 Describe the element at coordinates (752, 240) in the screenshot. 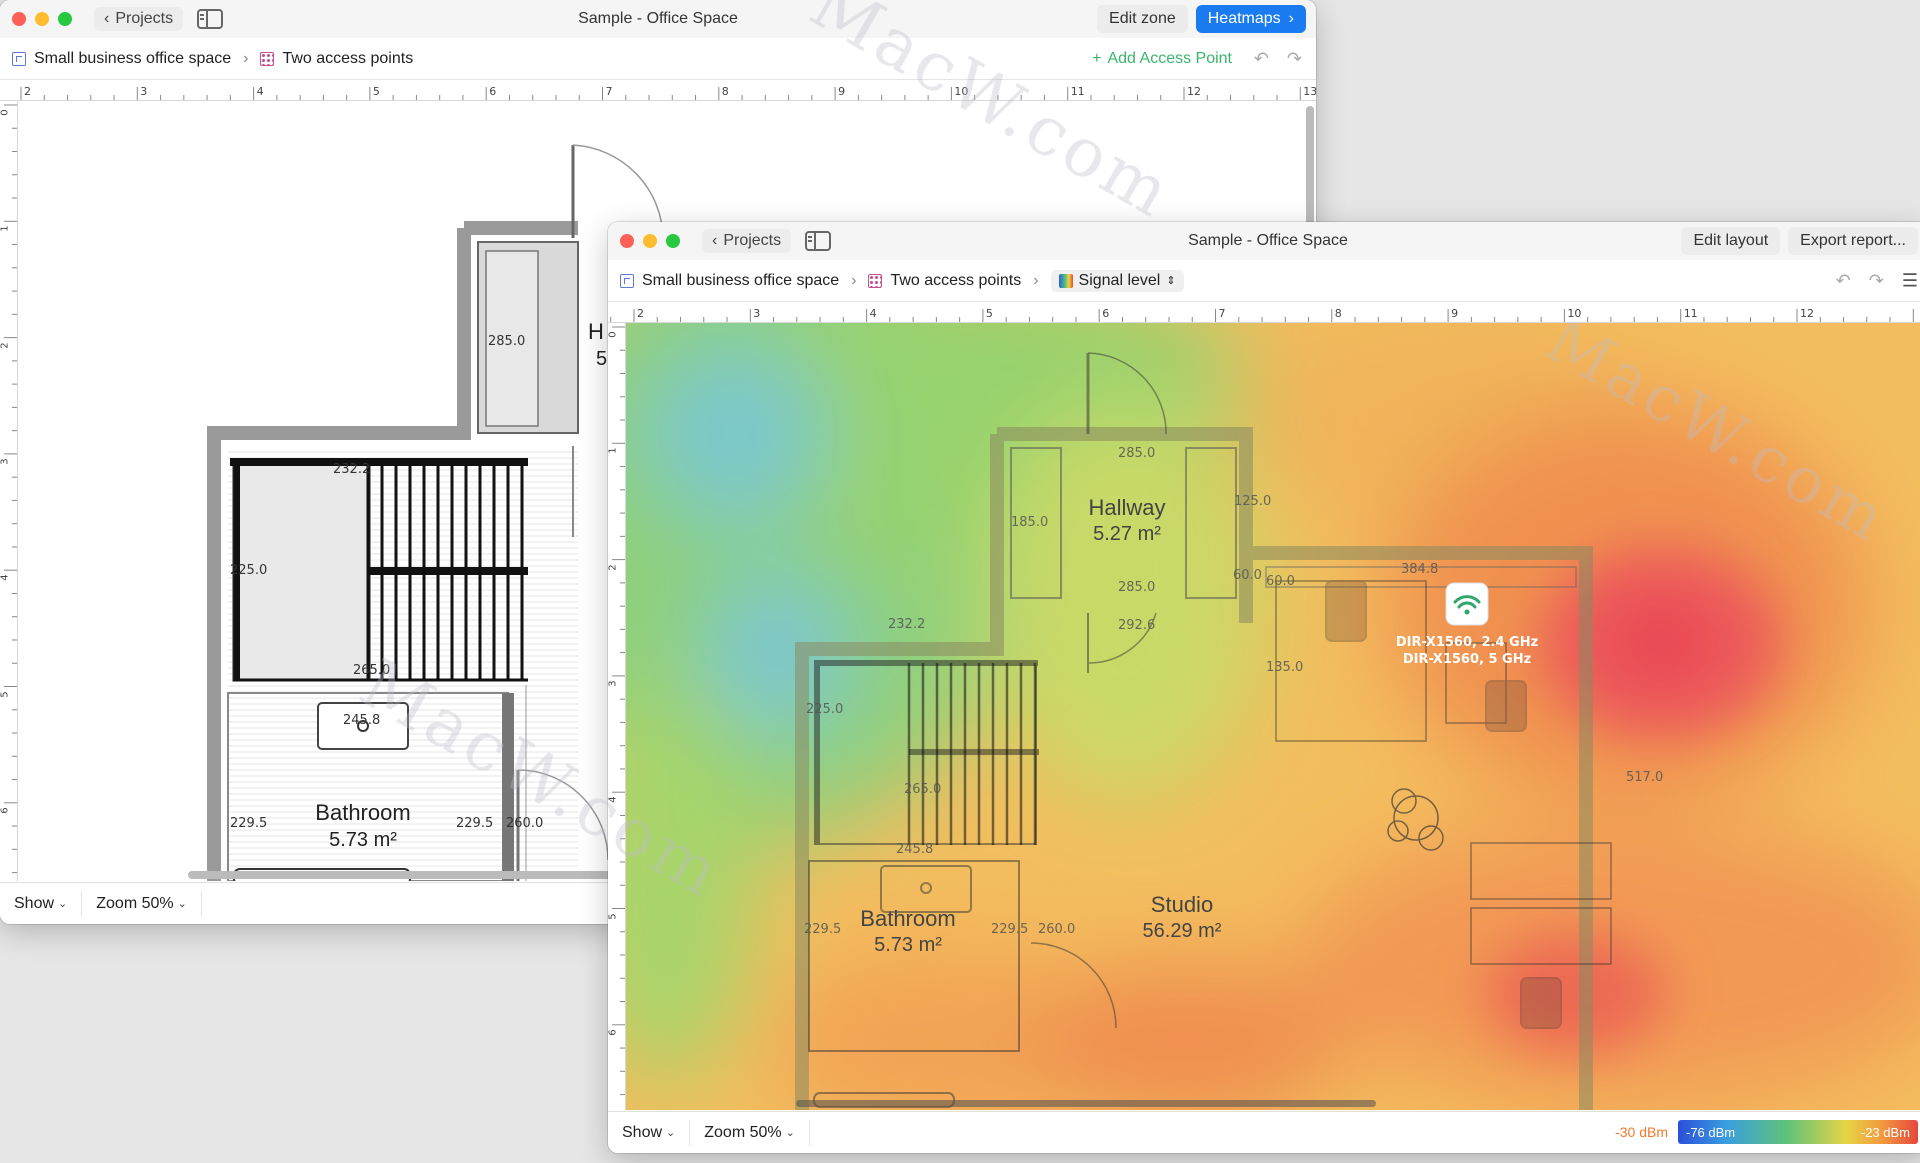

I see `projects-label: Projects` at that location.